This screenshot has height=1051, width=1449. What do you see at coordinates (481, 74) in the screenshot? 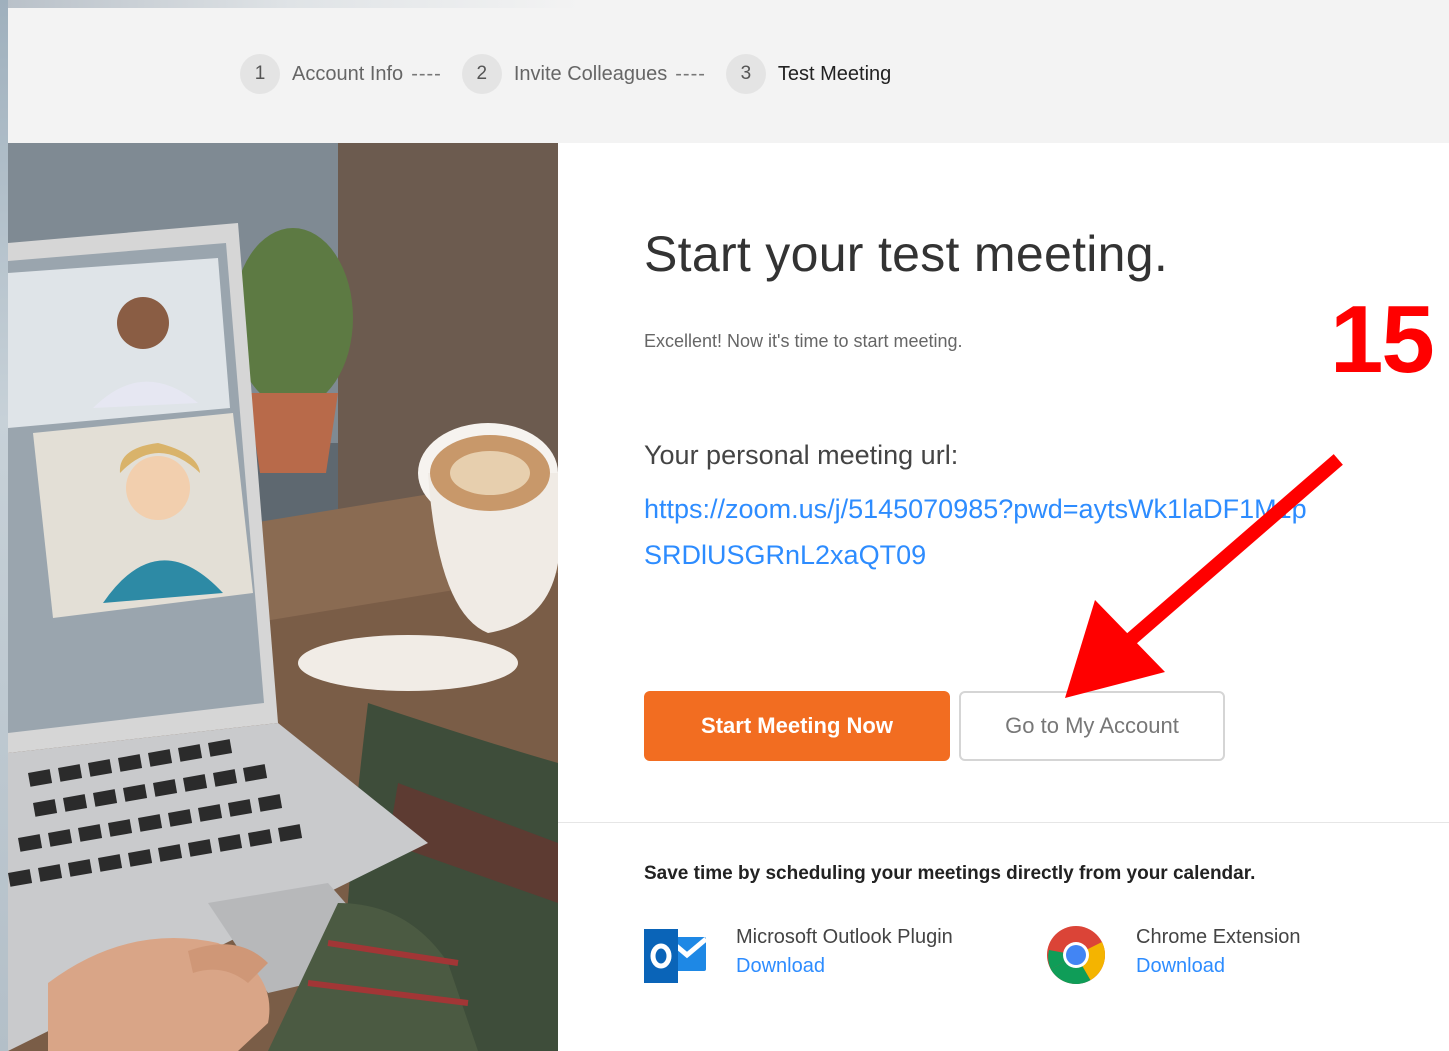
I see `step-number: 2` at bounding box center [481, 74].